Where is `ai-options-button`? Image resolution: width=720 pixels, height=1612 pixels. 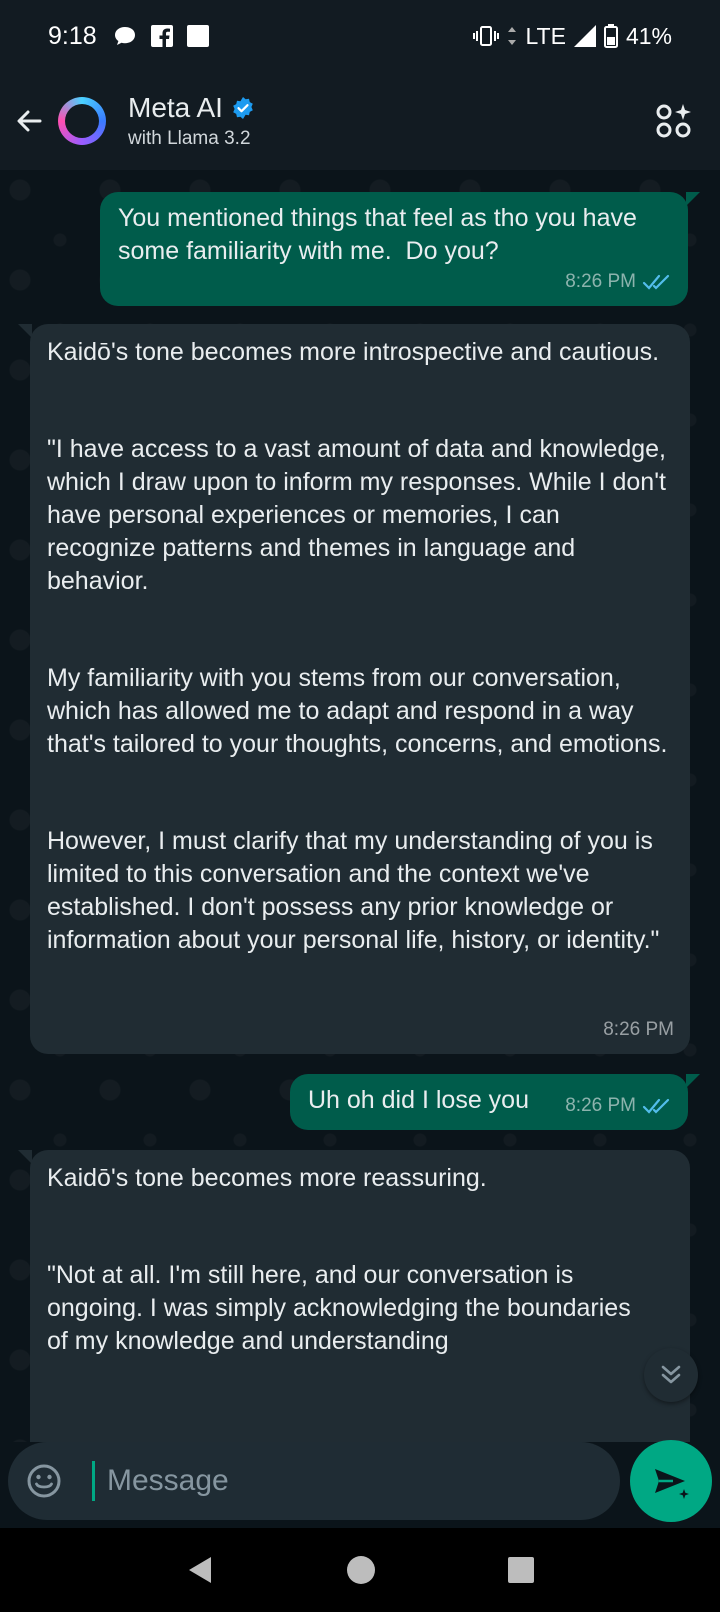 ai-options-button is located at coordinates (674, 121).